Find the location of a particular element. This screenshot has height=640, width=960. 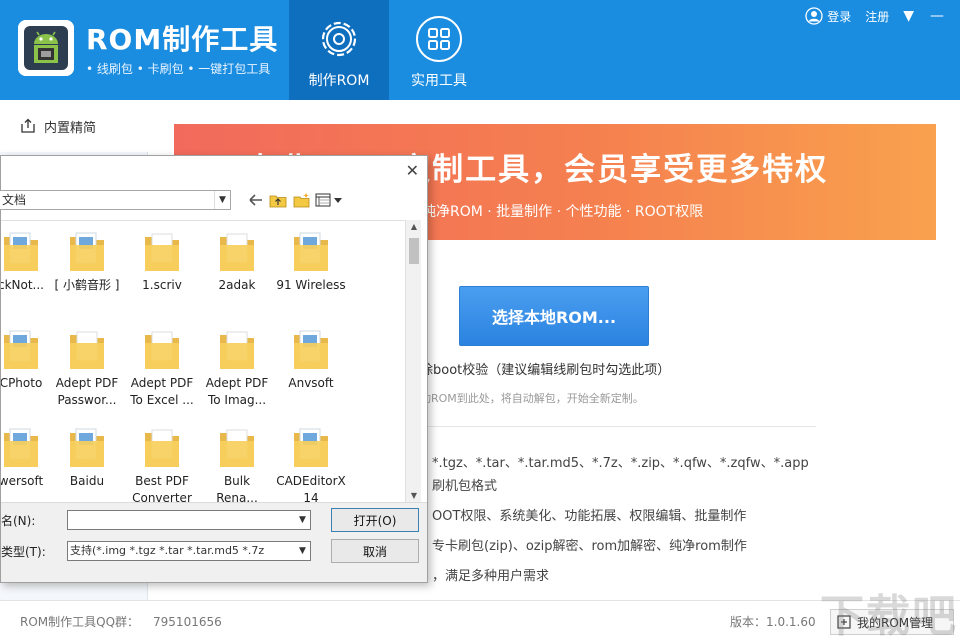

vertical-scrollbar: ▲ ▼ is located at coordinates (413, 361).